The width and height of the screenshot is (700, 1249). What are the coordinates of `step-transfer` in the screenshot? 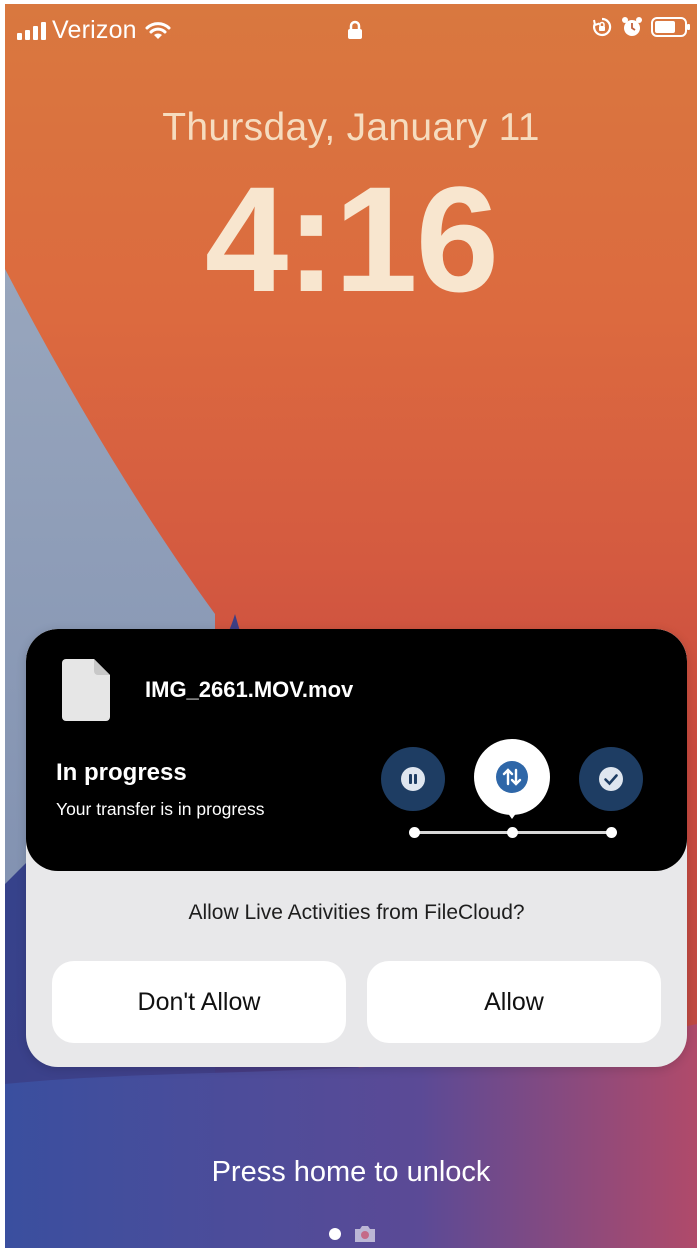 It's located at (512, 777).